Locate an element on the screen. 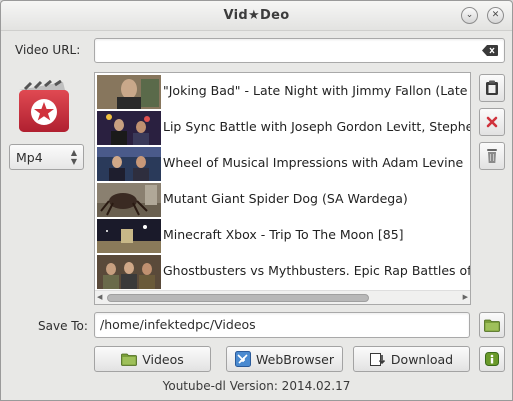 This screenshot has width=513, height=401. info-button is located at coordinates (492, 359).